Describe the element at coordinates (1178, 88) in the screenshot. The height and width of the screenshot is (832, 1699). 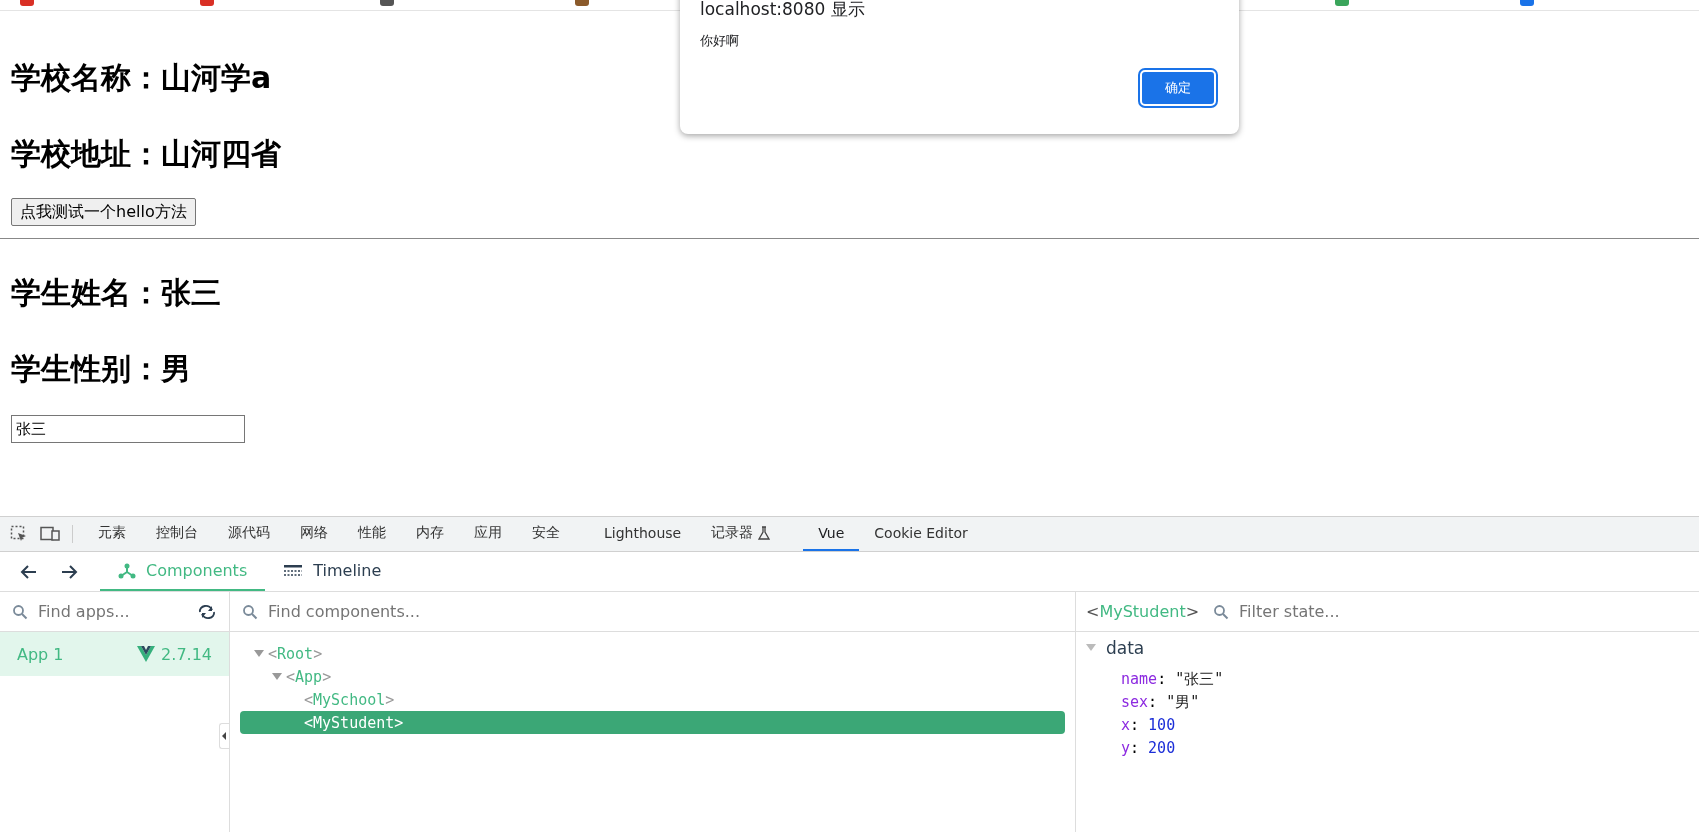
I see `ok-button: 确定` at that location.